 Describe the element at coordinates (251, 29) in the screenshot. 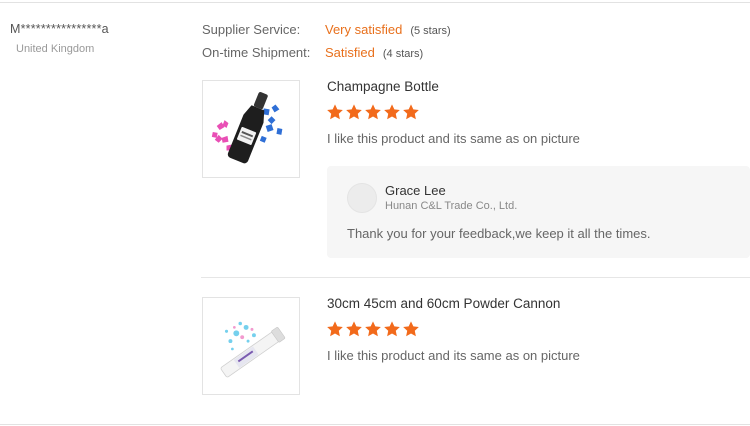

I see `rating-label: Supplier Service:` at that location.